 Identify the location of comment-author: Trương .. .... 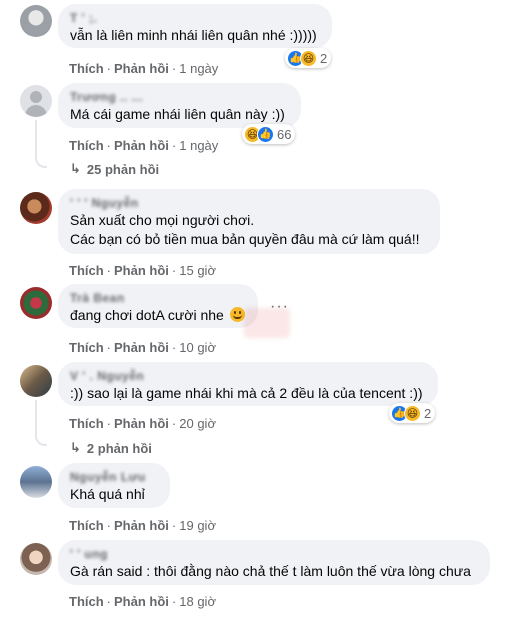
(179, 97).